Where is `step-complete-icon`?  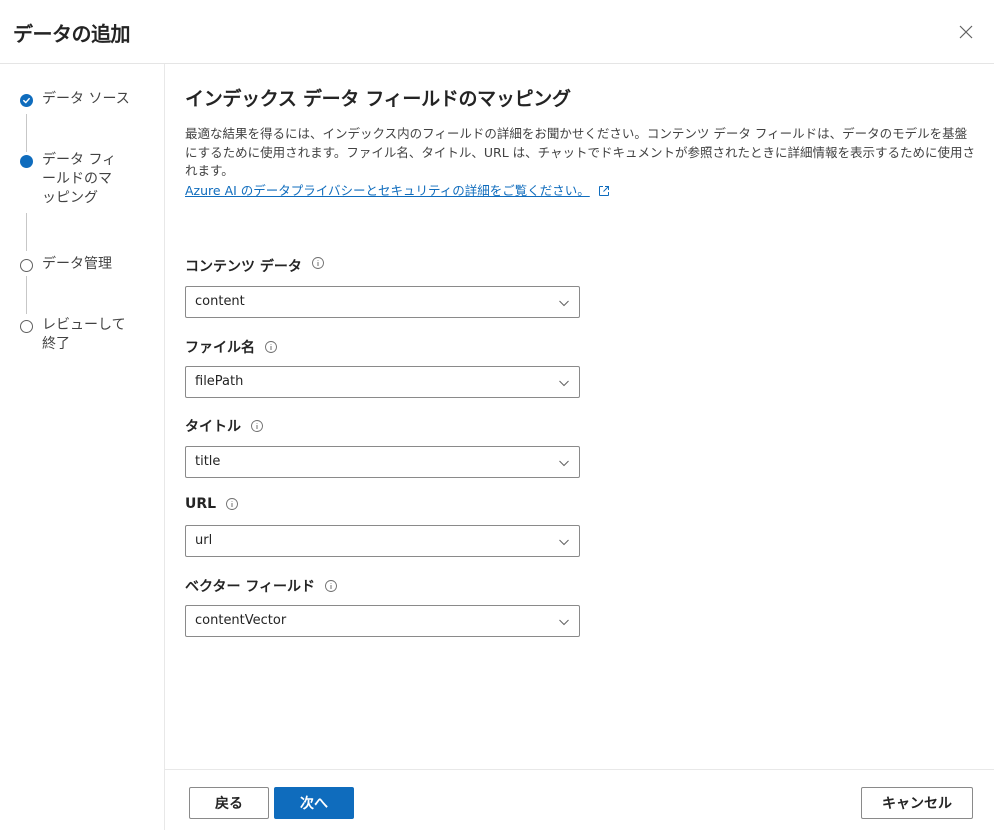 step-complete-icon is located at coordinates (26, 100).